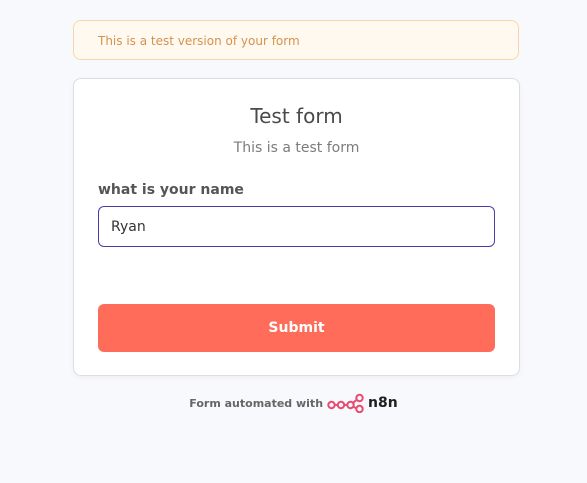  I want to click on test-version-banner: This is a test version of your form, so click(296, 40).